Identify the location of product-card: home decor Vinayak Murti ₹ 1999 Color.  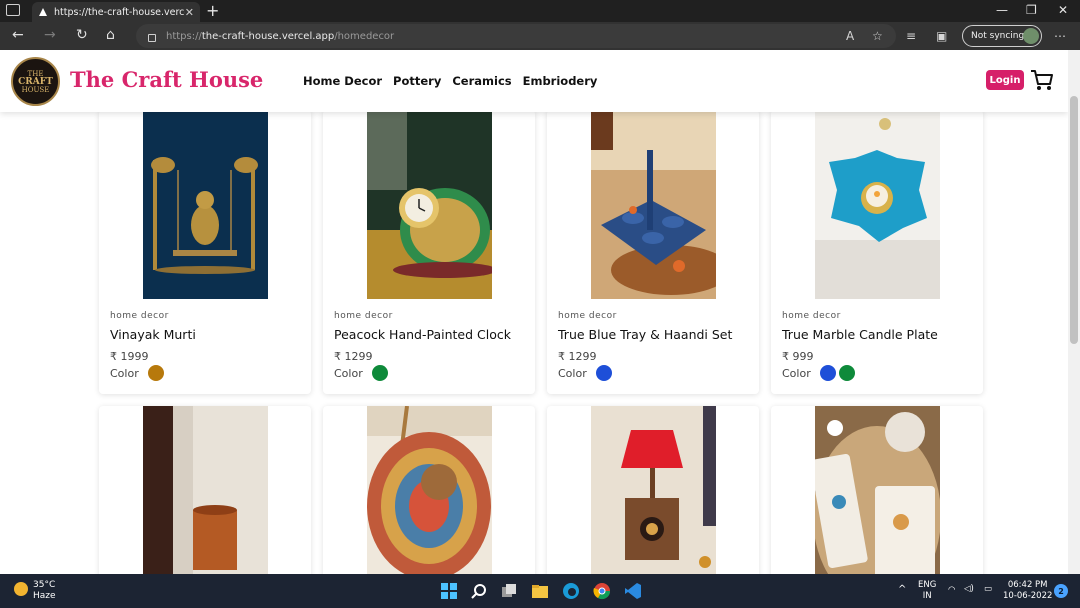
(205, 252).